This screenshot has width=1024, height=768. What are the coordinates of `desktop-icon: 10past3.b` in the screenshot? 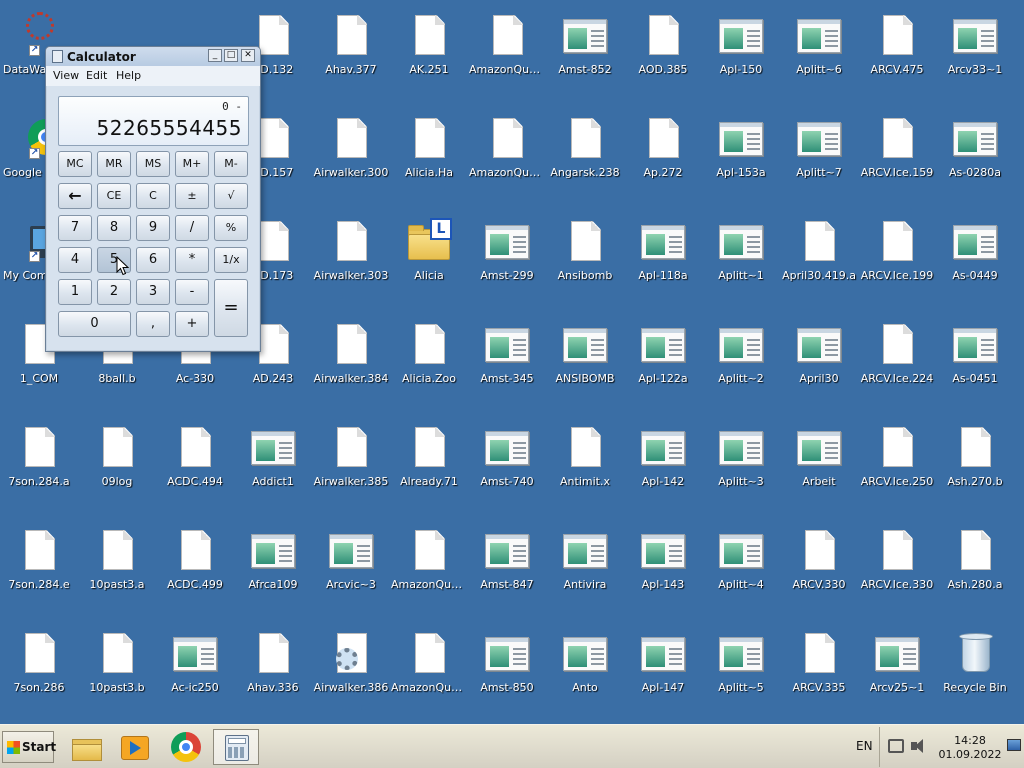 It's located at (117, 659).